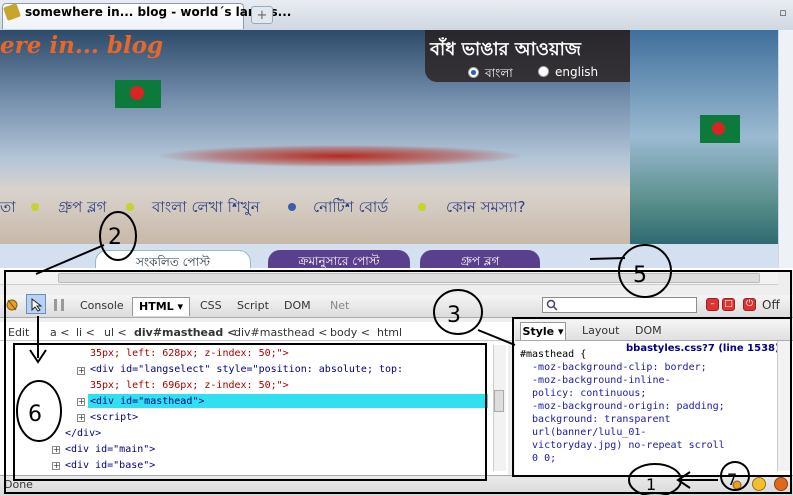  What do you see at coordinates (651, 484) in the screenshot?
I see `annotation-number: 1` at bounding box center [651, 484].